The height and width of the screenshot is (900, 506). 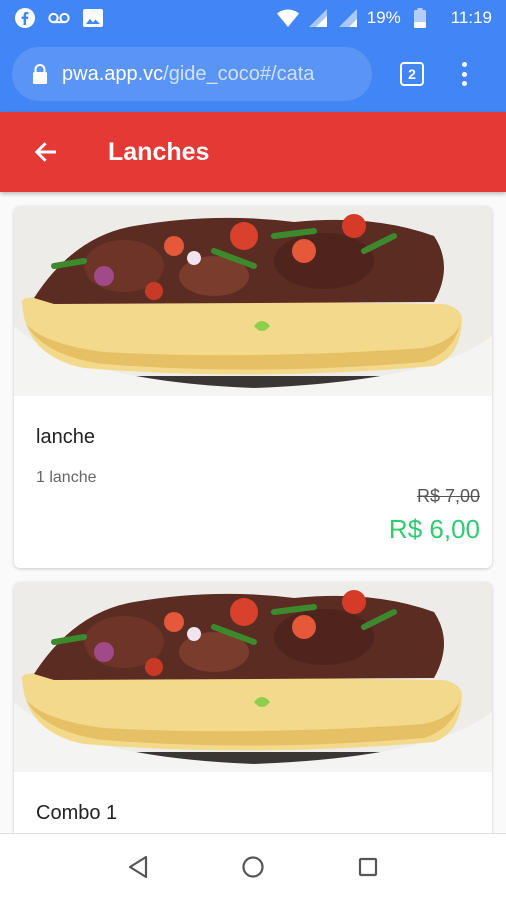 What do you see at coordinates (113, 73) in the screenshot?
I see `url-host: pwa.app.vc` at bounding box center [113, 73].